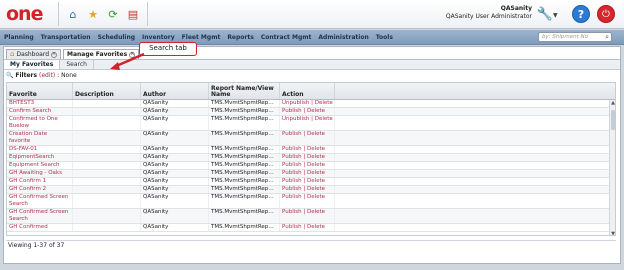 This screenshot has height=270, width=624. What do you see at coordinates (40, 111) in the screenshot?
I see `favorite-link: Confirm Search` at bounding box center [40, 111].